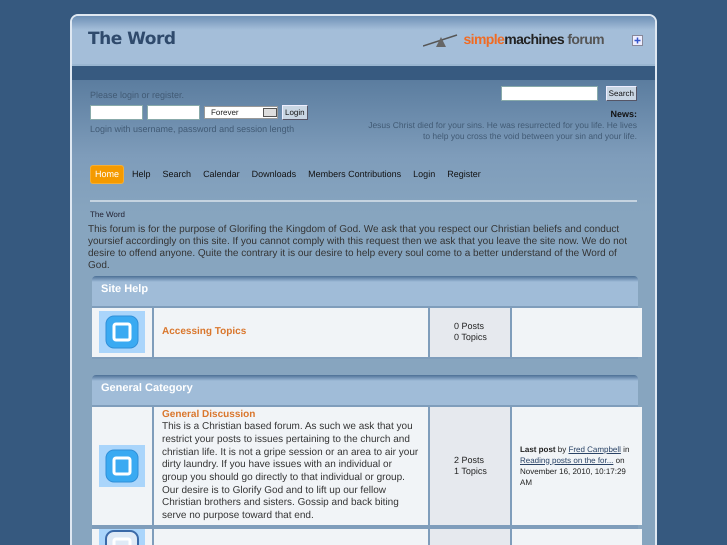  Describe the element at coordinates (116, 112) in the screenshot. I see `username-field` at that location.